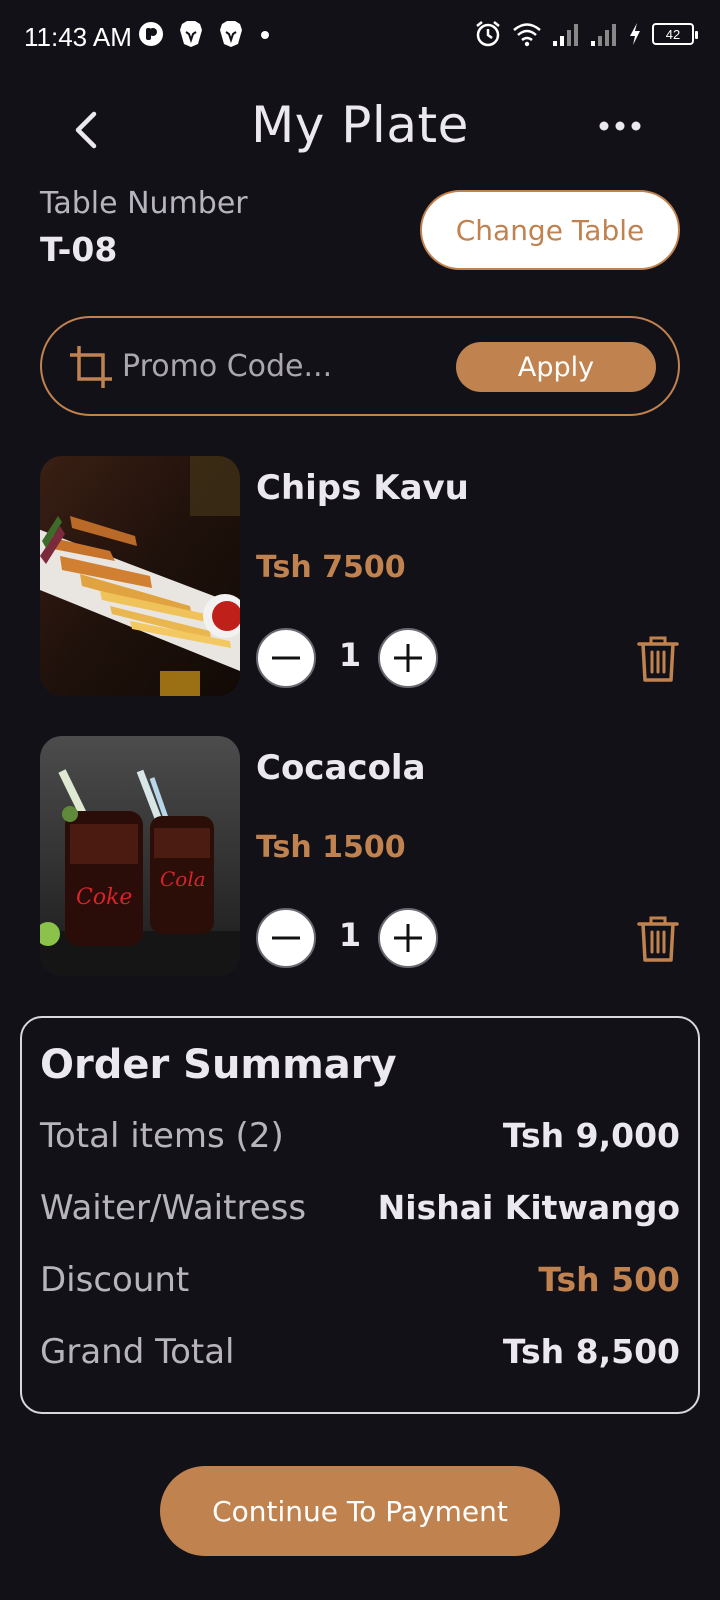  What do you see at coordinates (591, 1351) in the screenshot?
I see `summary-value: Tsh 8,500` at bounding box center [591, 1351].